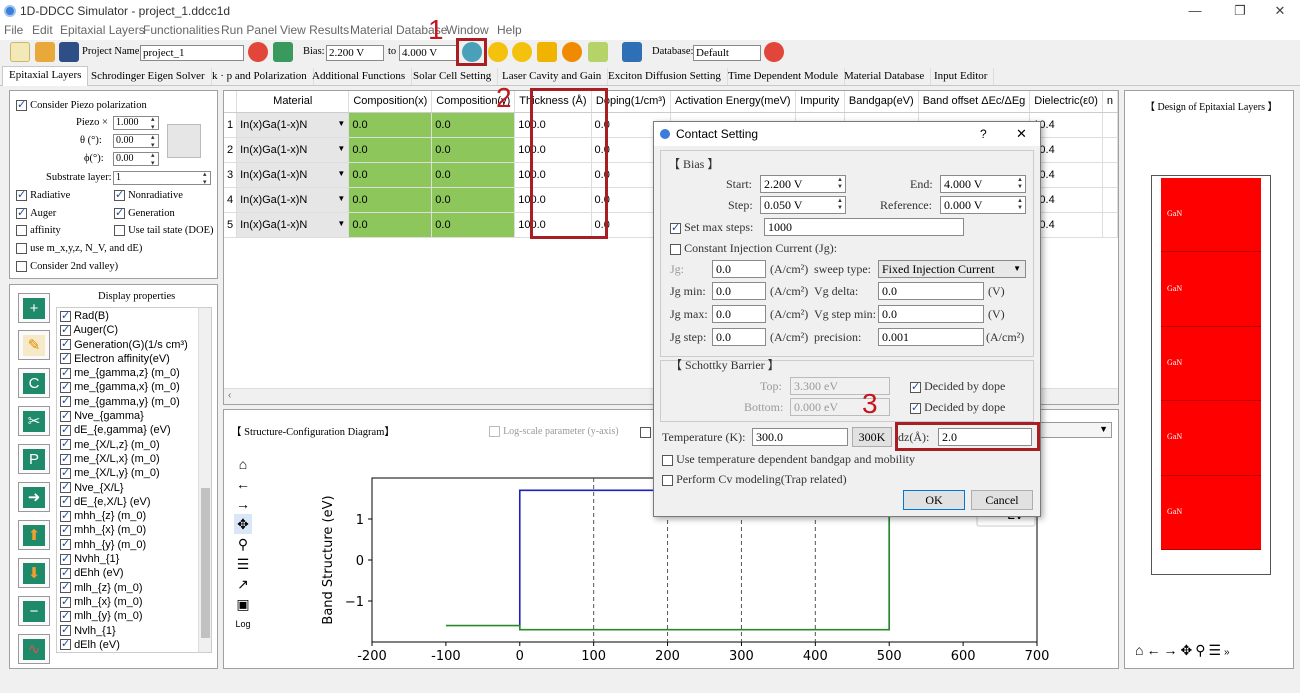 The image size is (1300, 693). What do you see at coordinates (45, 52) in the screenshot?
I see `open-folder-icon` at bounding box center [45, 52].